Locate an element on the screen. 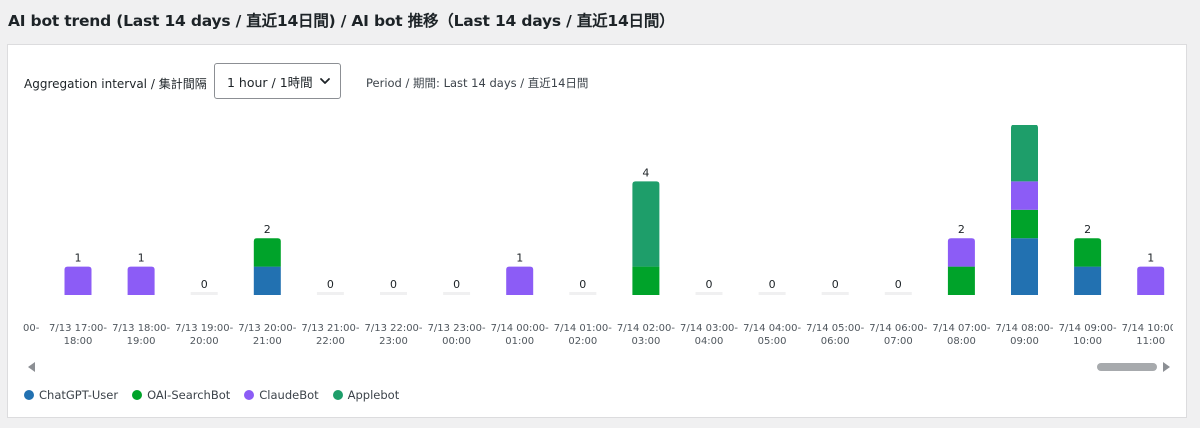 The height and width of the screenshot is (428, 1200). x-tick-label-line2: 07:00 is located at coordinates (898, 341).